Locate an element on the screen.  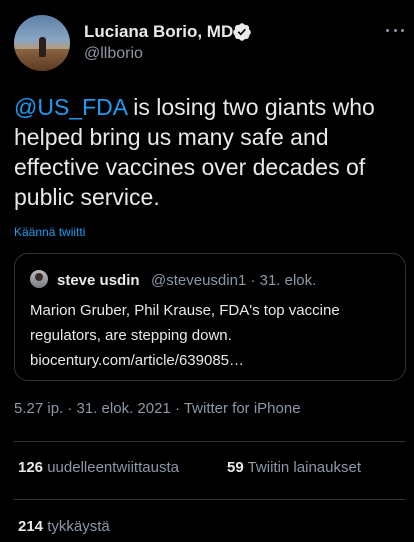
quote-author-name: steve usdin is located at coordinates (98, 280).